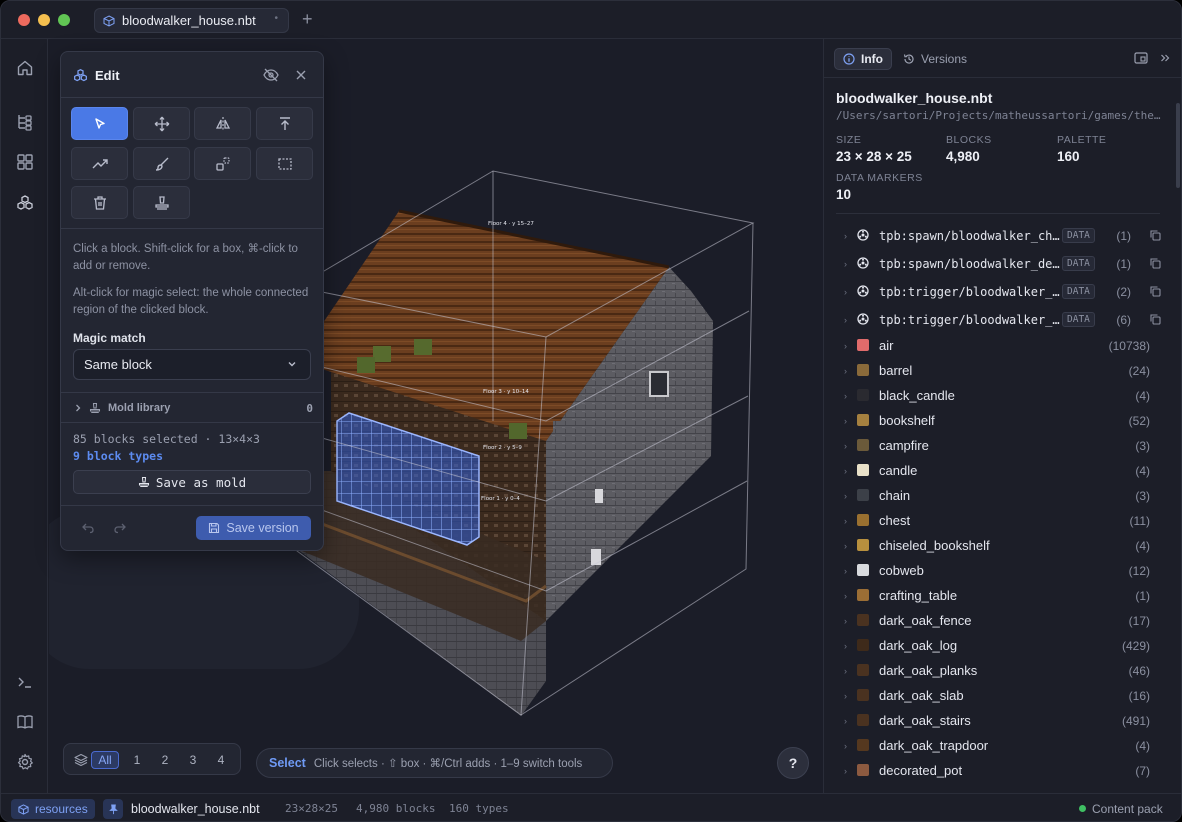 Image resolution: width=1182 pixels, height=822 pixels. What do you see at coordinates (999, 395) in the screenshot?
I see `block-row: › black_candle (4)` at bounding box center [999, 395].